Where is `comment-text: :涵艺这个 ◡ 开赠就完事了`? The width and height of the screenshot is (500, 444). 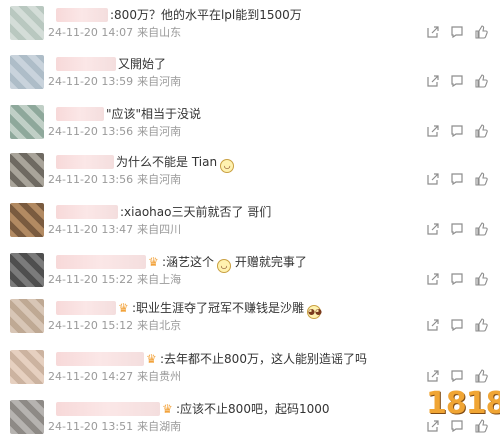 comment-text: :涵艺这个 ◡ 开赠就完事了 is located at coordinates (234, 264).